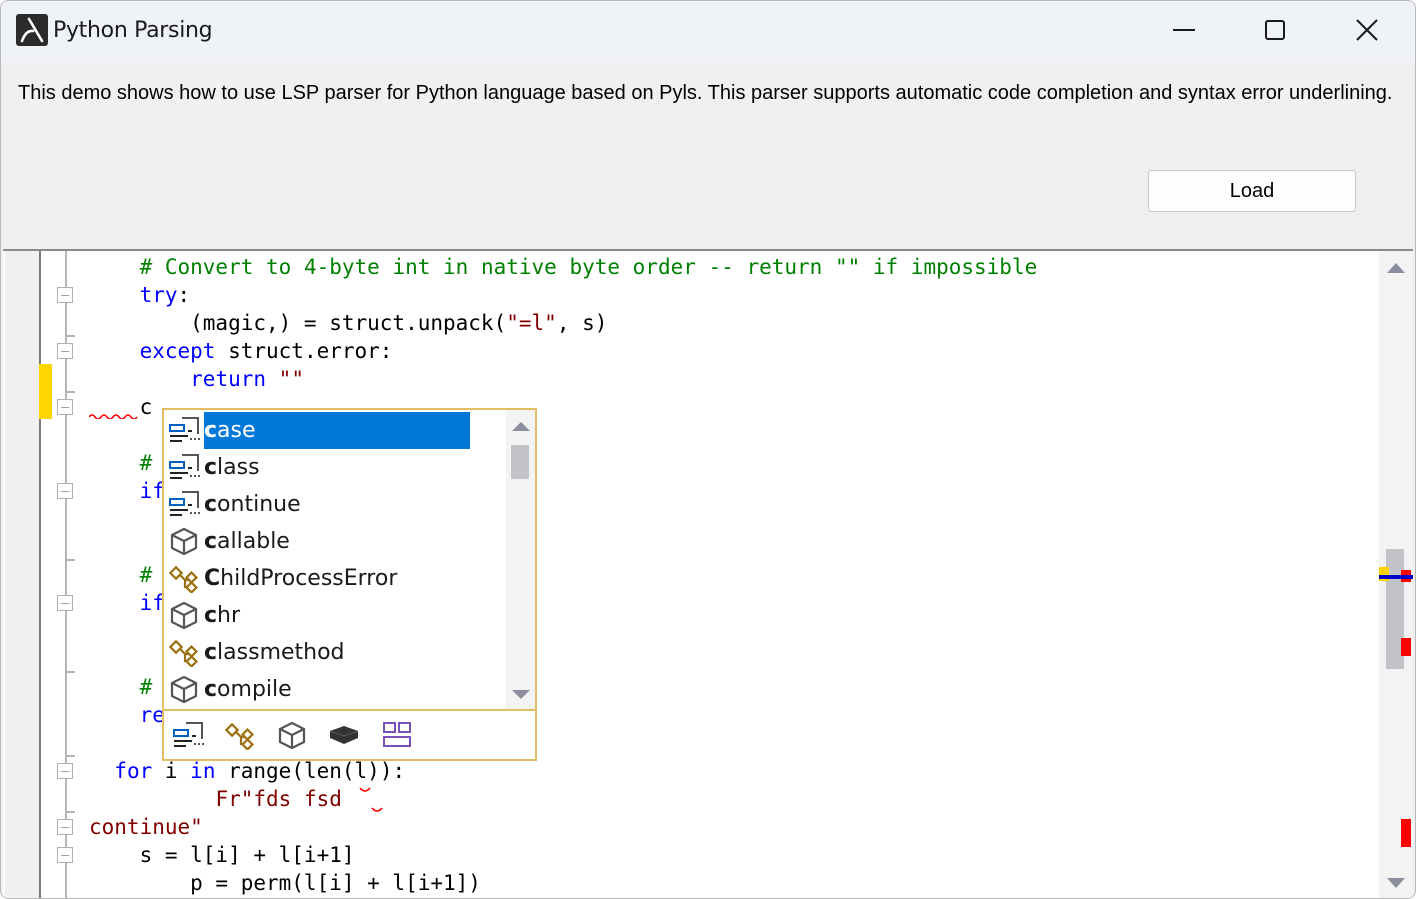 The height and width of the screenshot is (899, 1416). I want to click on completion-item: chr, so click(334, 615).